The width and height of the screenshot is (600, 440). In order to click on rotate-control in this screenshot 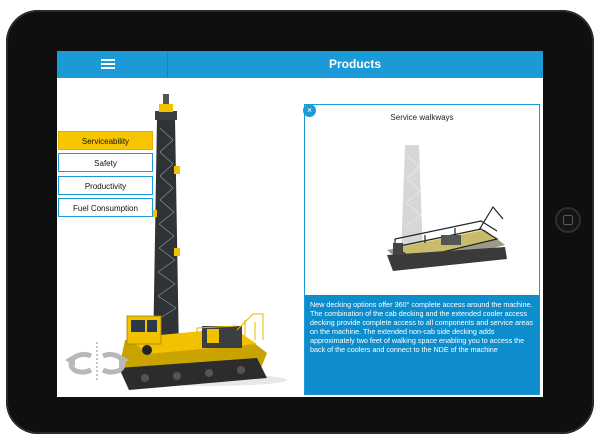, I will do `click(98, 362)`.